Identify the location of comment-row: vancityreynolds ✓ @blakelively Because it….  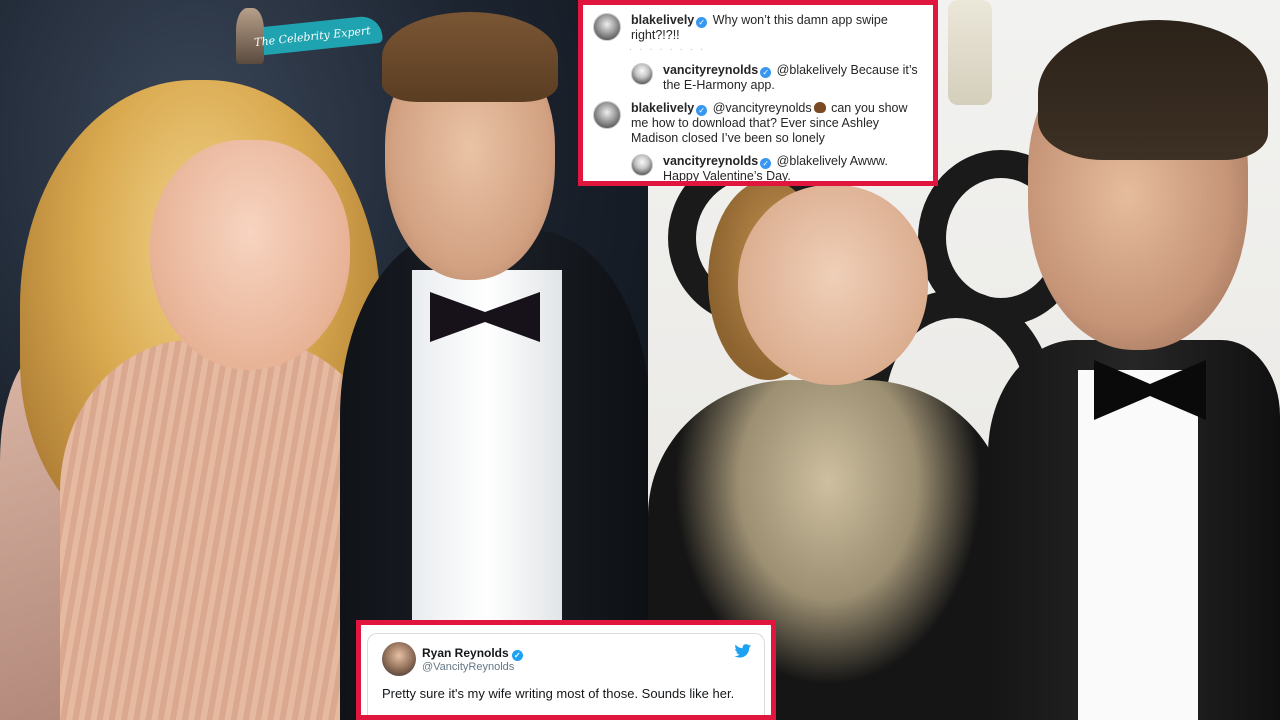
(758, 78).